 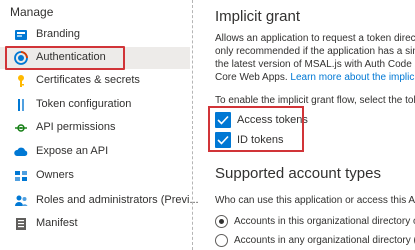 What do you see at coordinates (76, 127) in the screenshot?
I see `sidebar-item-label: API permissions` at bounding box center [76, 127].